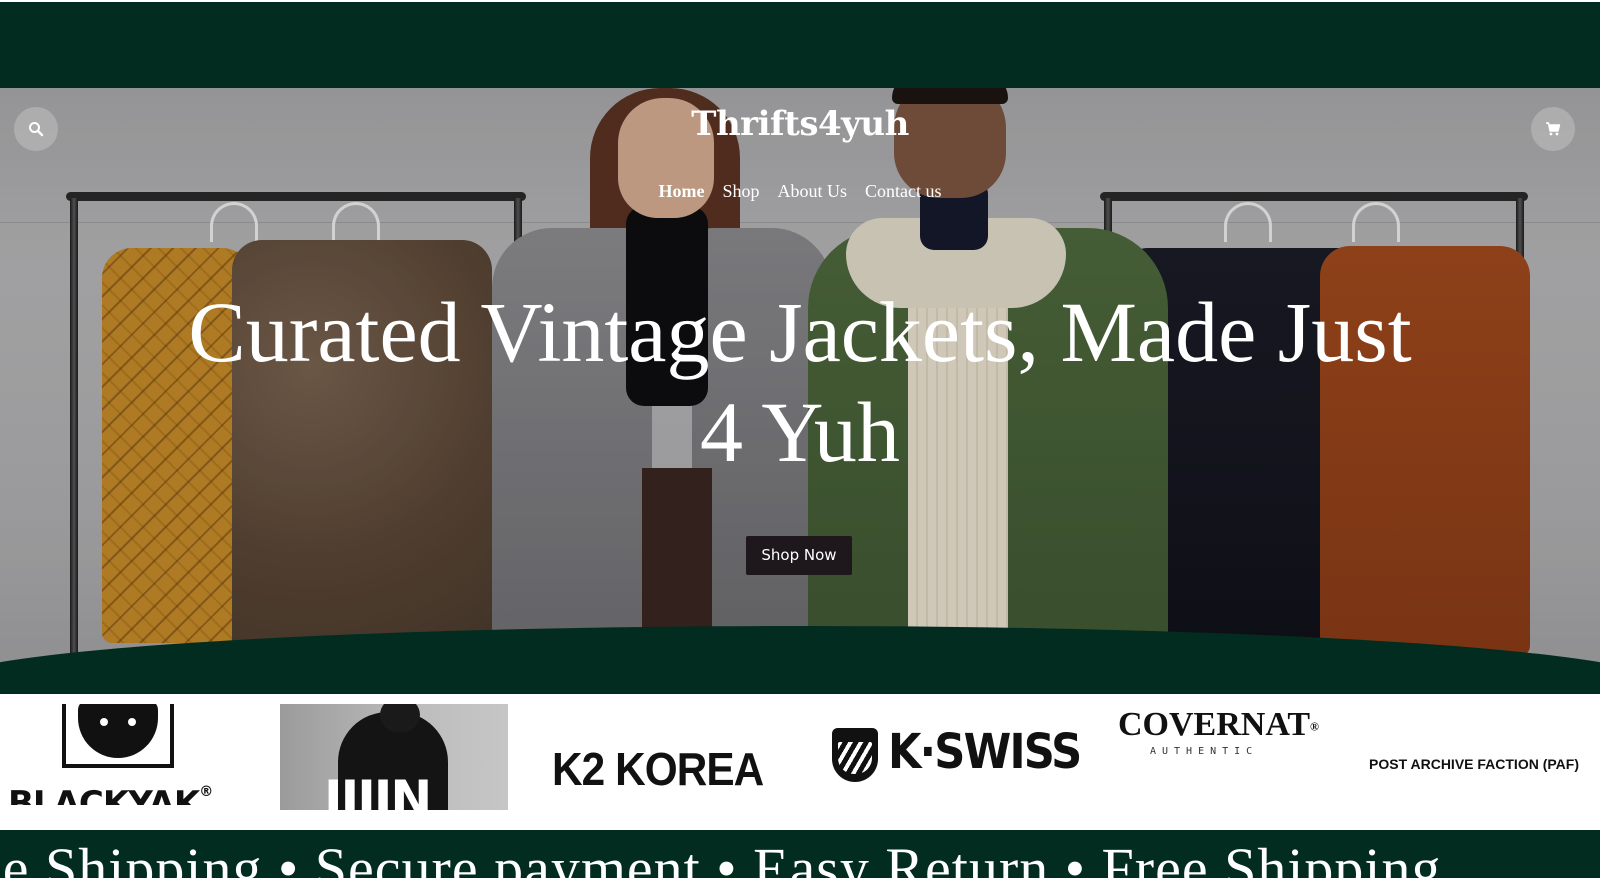 The width and height of the screenshot is (1600, 878). I want to click on kswiss-shield-icon, so click(855, 755).